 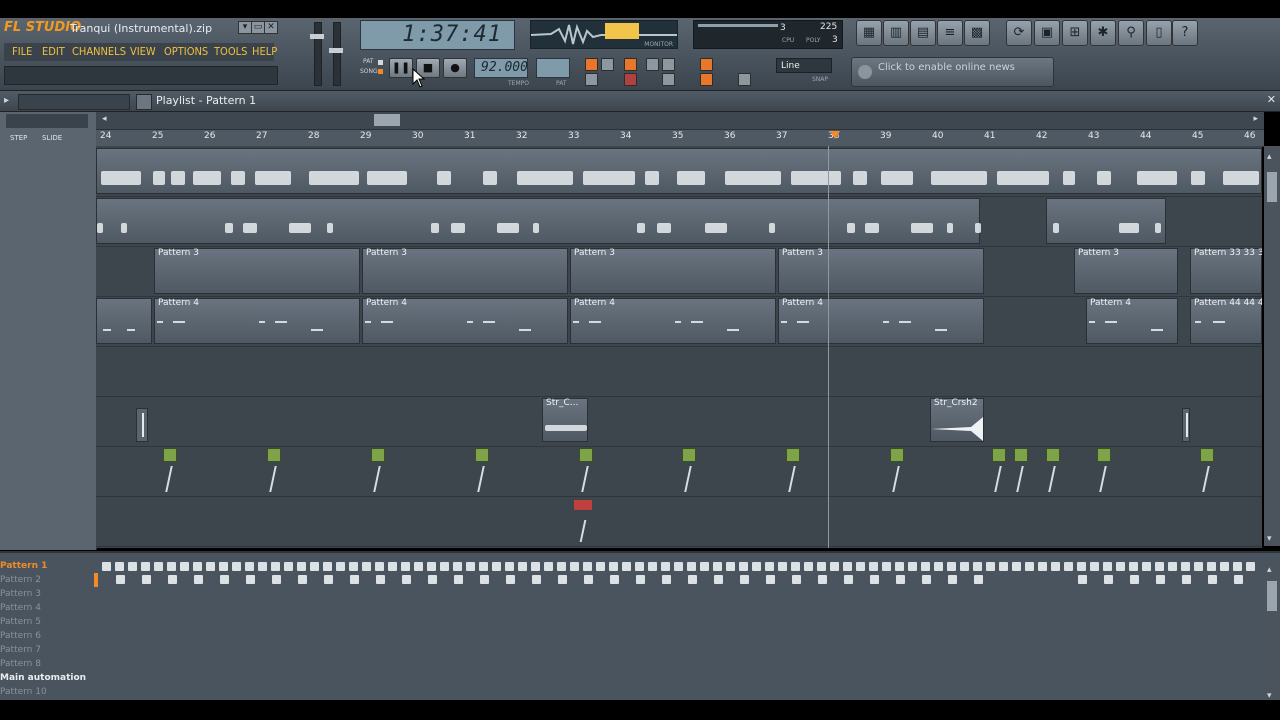 I want to click on record-button: ●, so click(x=455, y=68).